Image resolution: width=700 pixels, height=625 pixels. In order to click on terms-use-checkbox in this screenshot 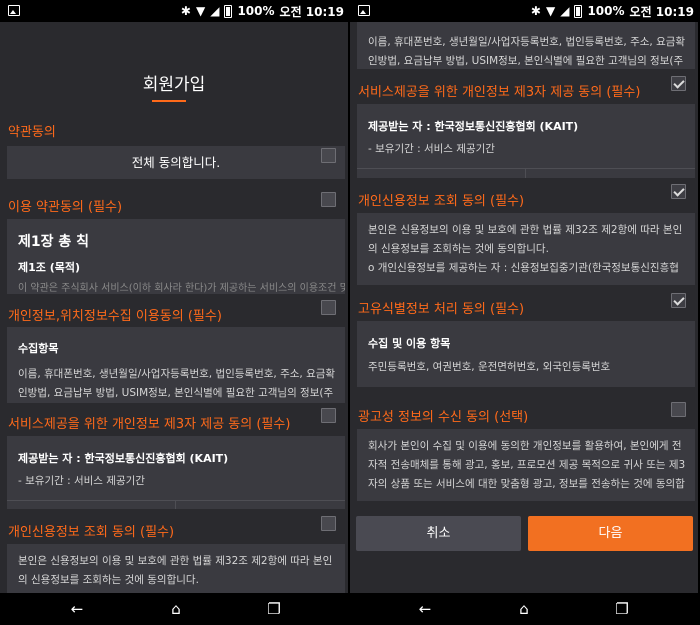, I will do `click(328, 199)`.